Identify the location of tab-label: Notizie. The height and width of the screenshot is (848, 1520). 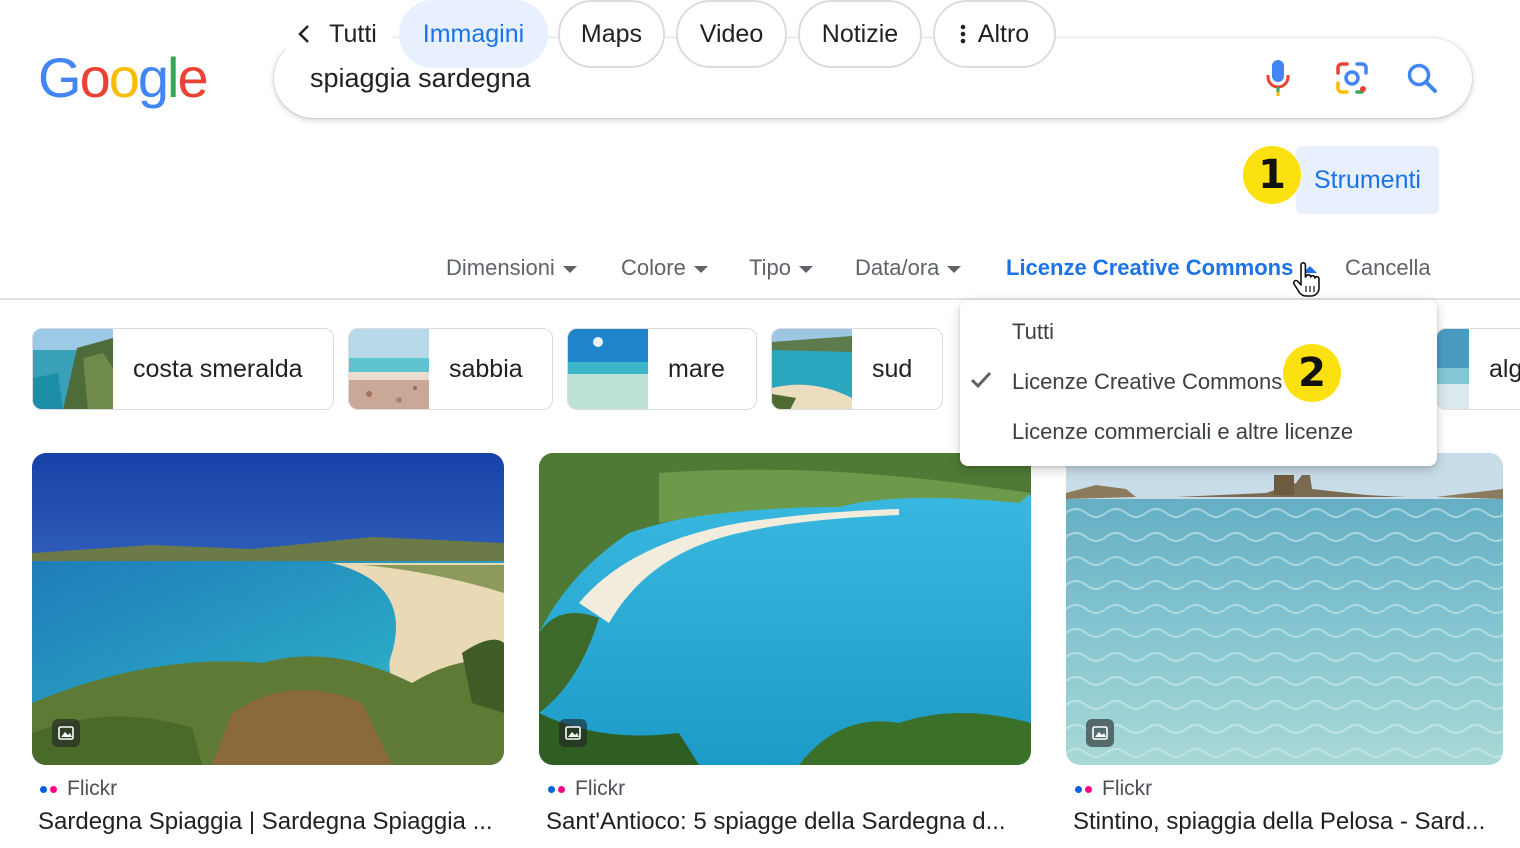
(860, 33).